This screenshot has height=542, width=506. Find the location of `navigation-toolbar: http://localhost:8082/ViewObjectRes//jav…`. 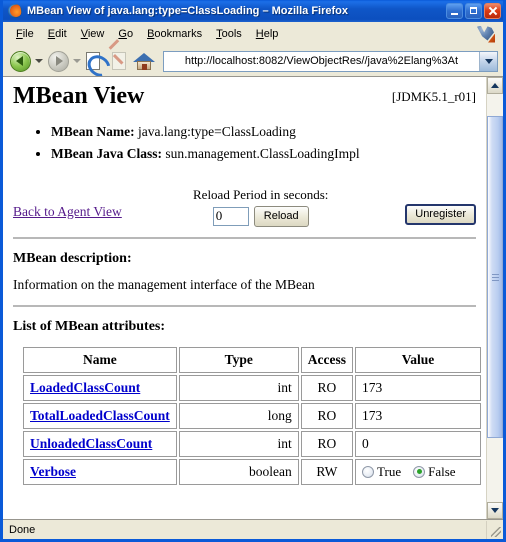

navigation-toolbar: http://localhost:8082/ViewObjectRes//jav… is located at coordinates (253, 60).